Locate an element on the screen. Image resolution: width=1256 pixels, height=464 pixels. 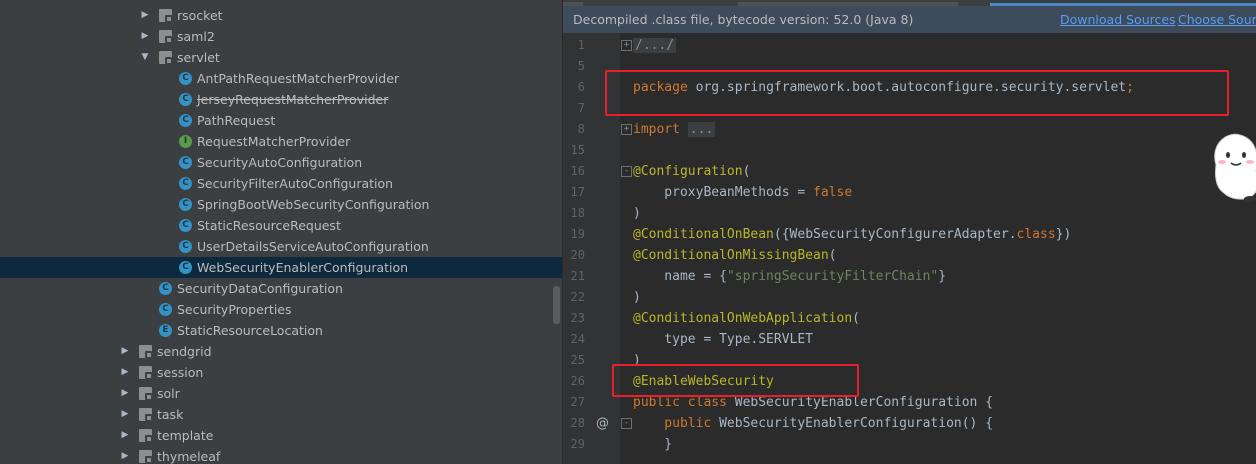
tree-item-label: WebSecurityEnablerConfiguration is located at coordinates (303, 267).